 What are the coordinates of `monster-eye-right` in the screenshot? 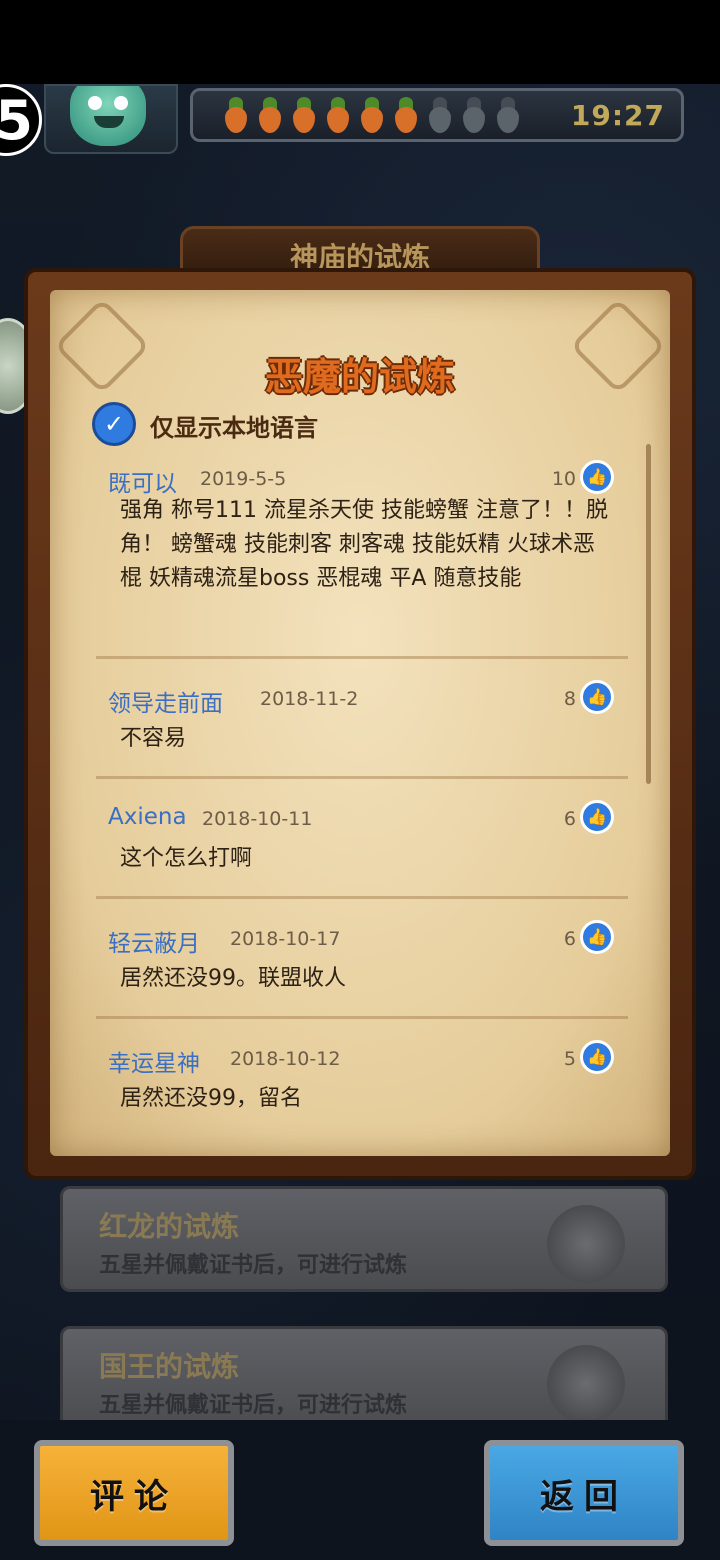 It's located at (121, 103).